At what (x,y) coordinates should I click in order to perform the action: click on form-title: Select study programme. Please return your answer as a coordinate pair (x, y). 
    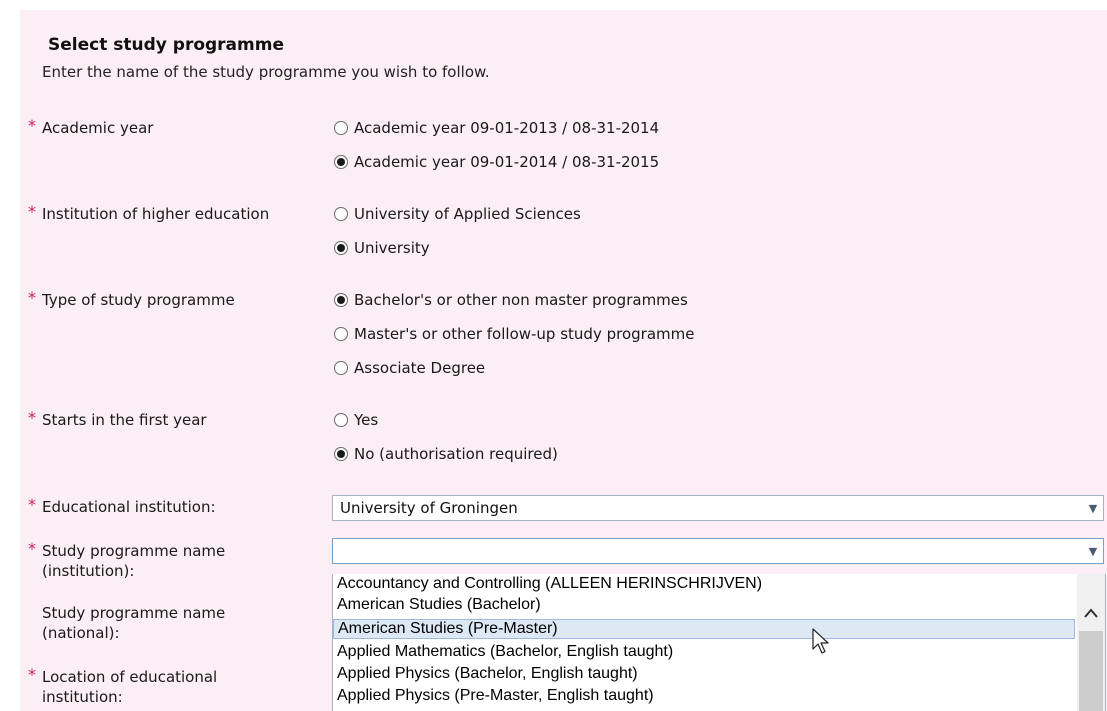
    Looking at the image, I should click on (166, 45).